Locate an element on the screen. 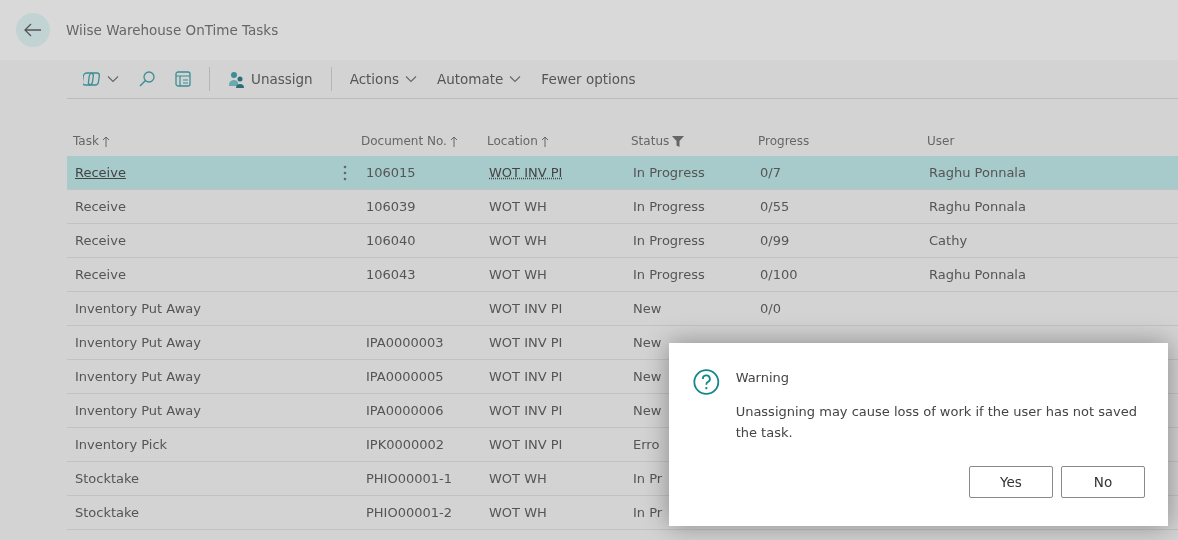  table-row: Receive 106039 WOT WH In Progress 0/55 Raghu Ponnala is located at coordinates (622, 207).